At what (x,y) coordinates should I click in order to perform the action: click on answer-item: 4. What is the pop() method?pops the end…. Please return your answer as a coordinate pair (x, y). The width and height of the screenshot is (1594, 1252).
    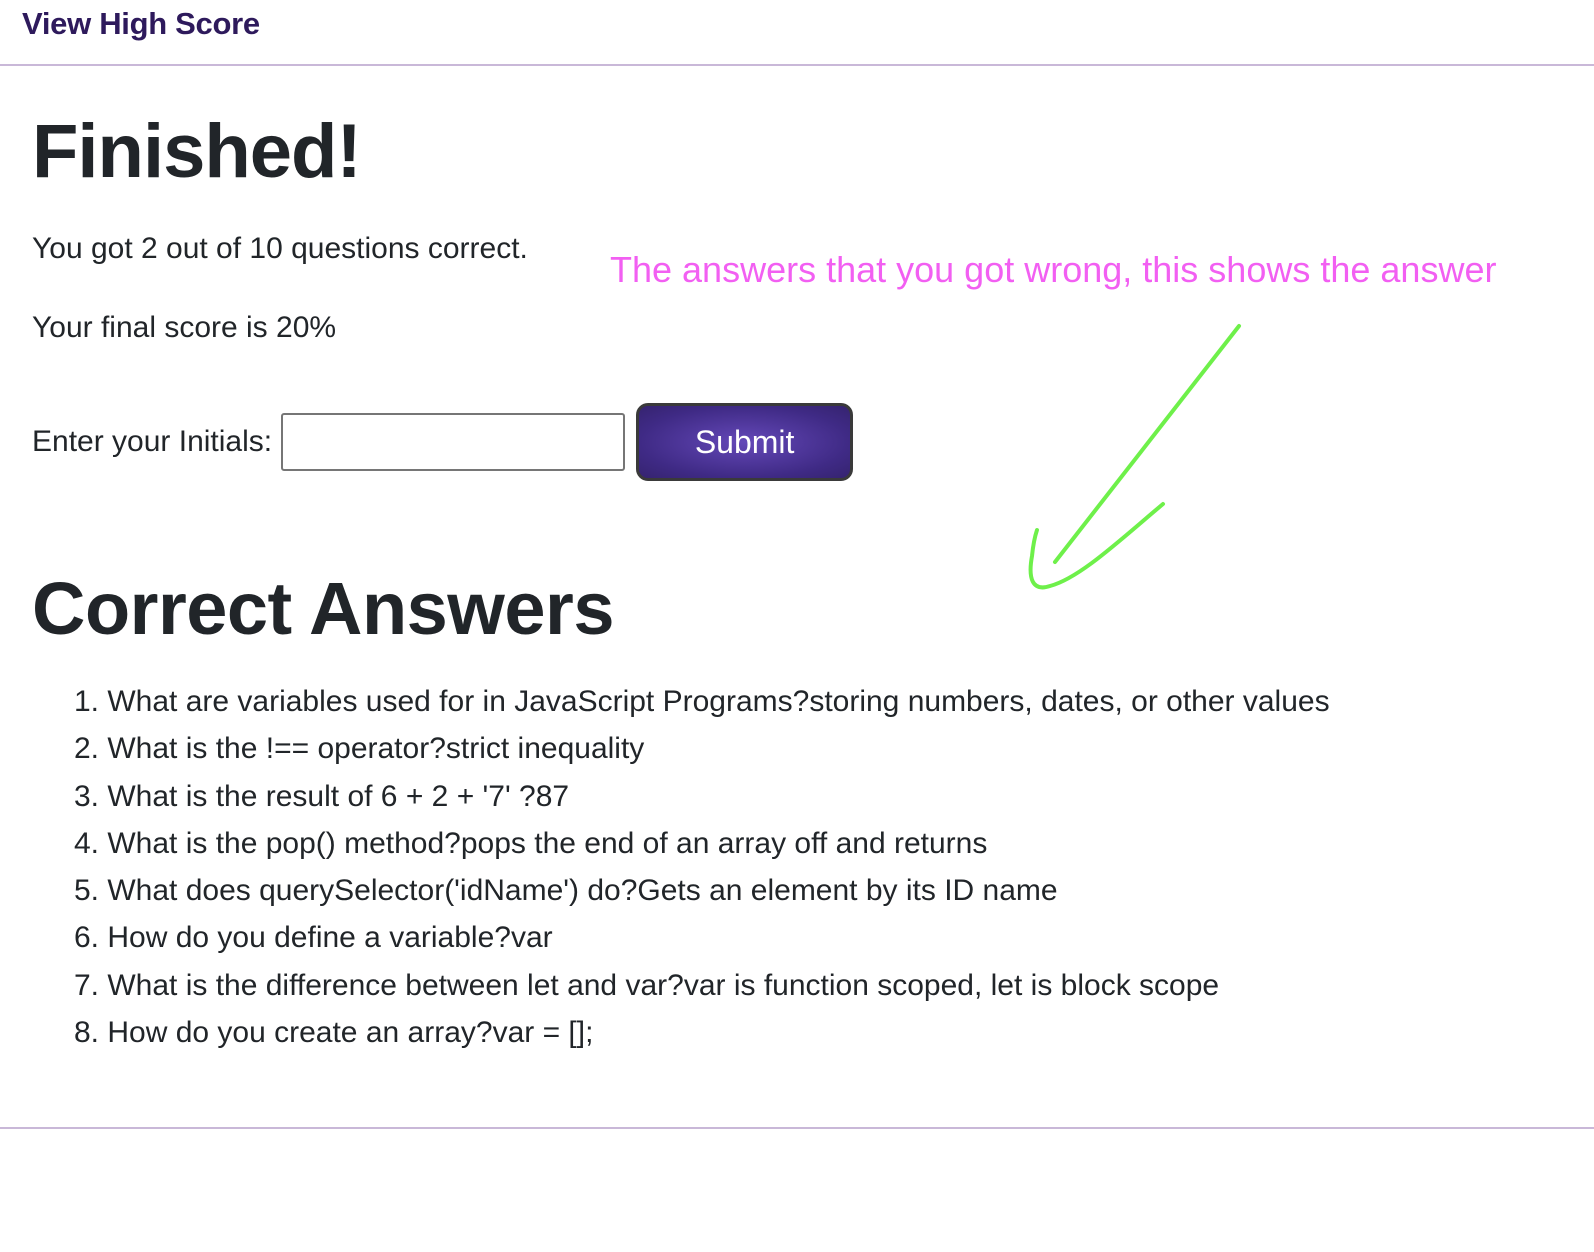
    Looking at the image, I should click on (531, 843).